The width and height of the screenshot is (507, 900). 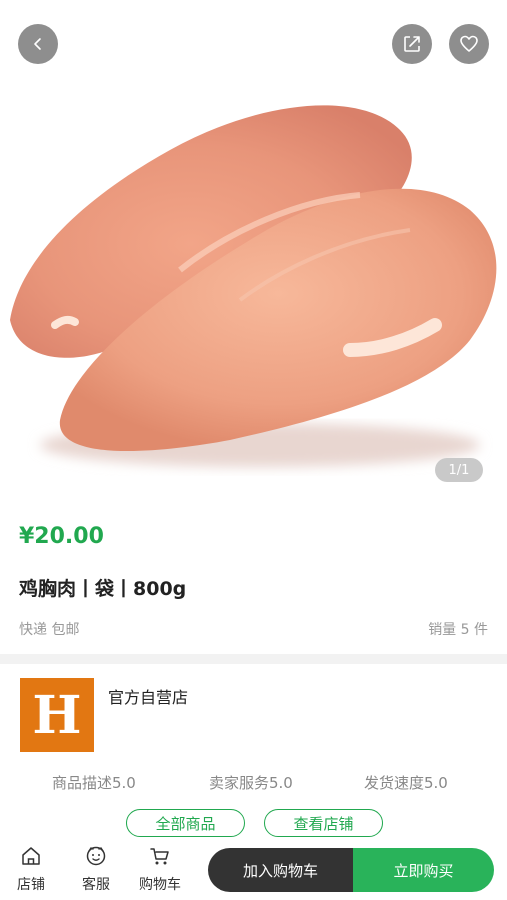 I want to click on cart-icon, so click(x=159, y=856).